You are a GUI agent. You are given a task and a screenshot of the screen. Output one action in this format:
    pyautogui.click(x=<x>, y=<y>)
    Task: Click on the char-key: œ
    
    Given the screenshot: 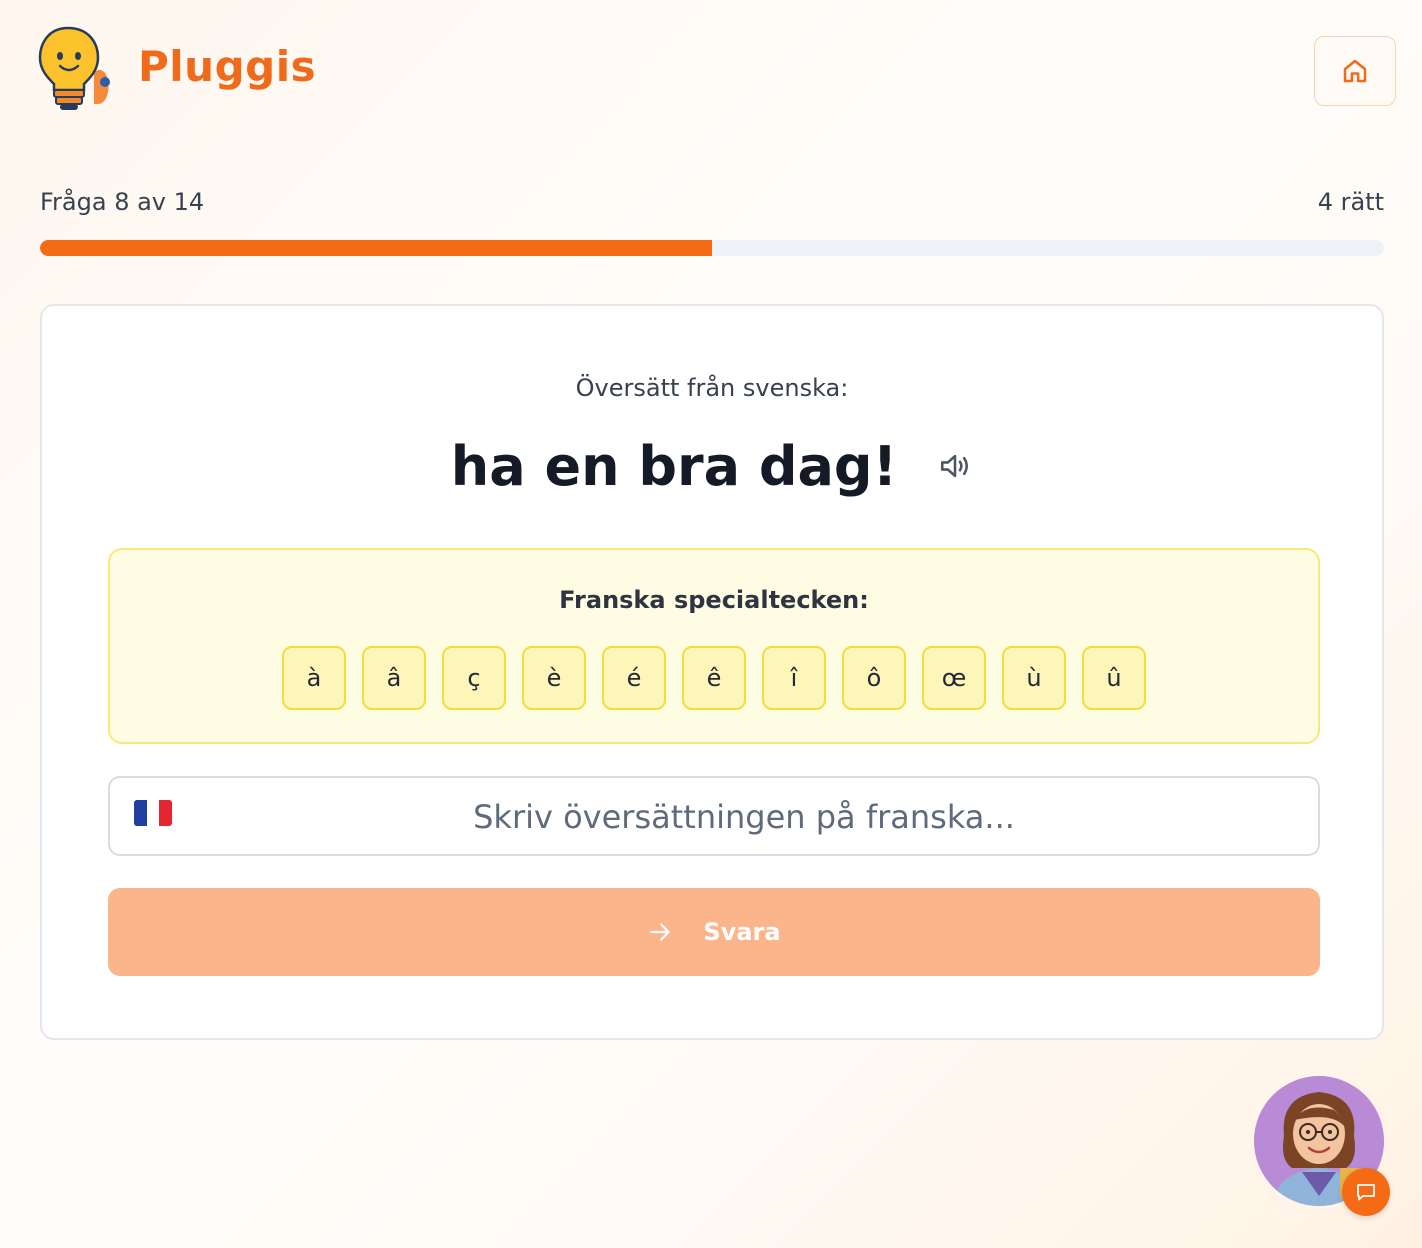 What is the action you would take?
    pyautogui.click(x=954, y=678)
    